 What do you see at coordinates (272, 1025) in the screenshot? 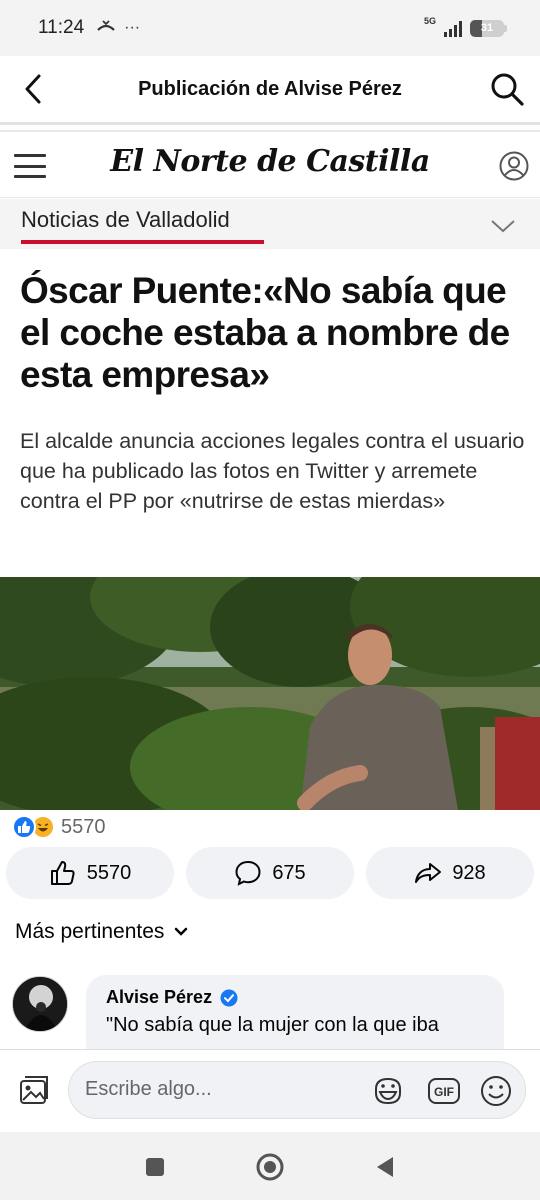
I see `comment-text: "No sabía que la mujer con la que iba` at bounding box center [272, 1025].